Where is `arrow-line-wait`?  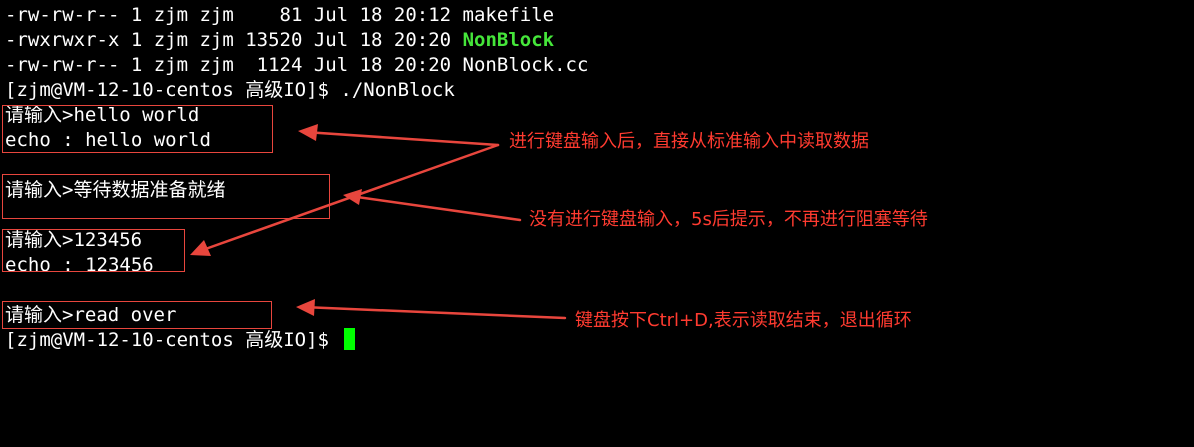 arrow-line-wait is located at coordinates (435, 208).